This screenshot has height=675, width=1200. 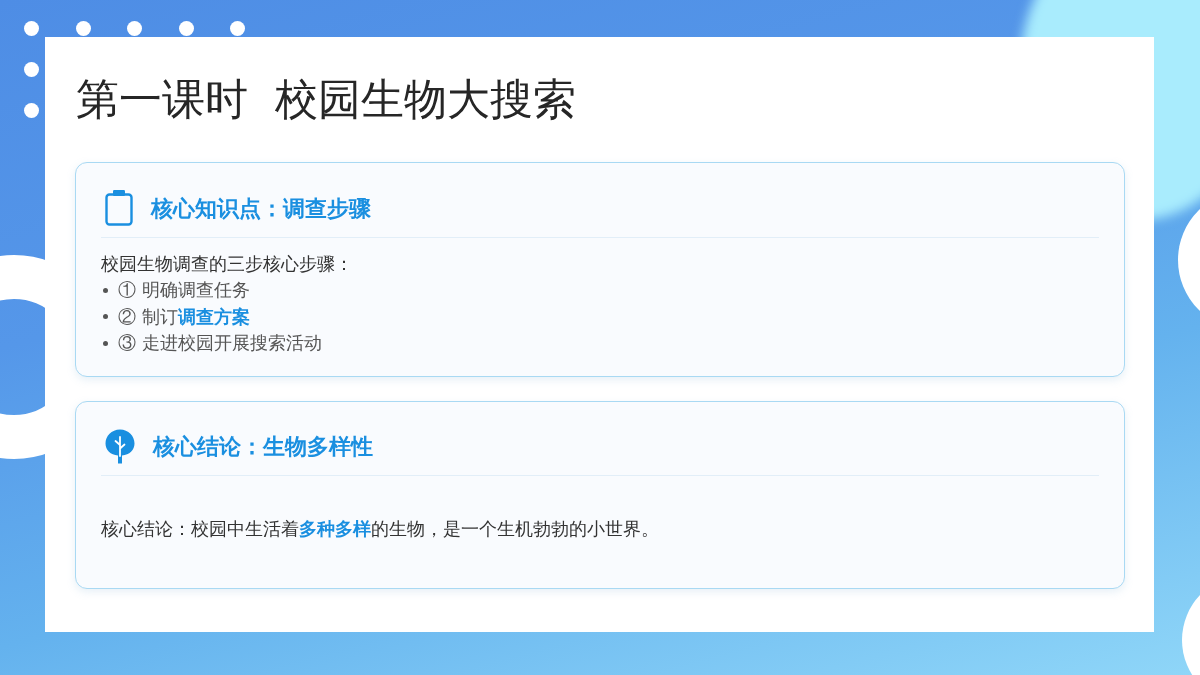 I want to click on card-heading: 核心结论：生物多样性, so click(x=263, y=446).